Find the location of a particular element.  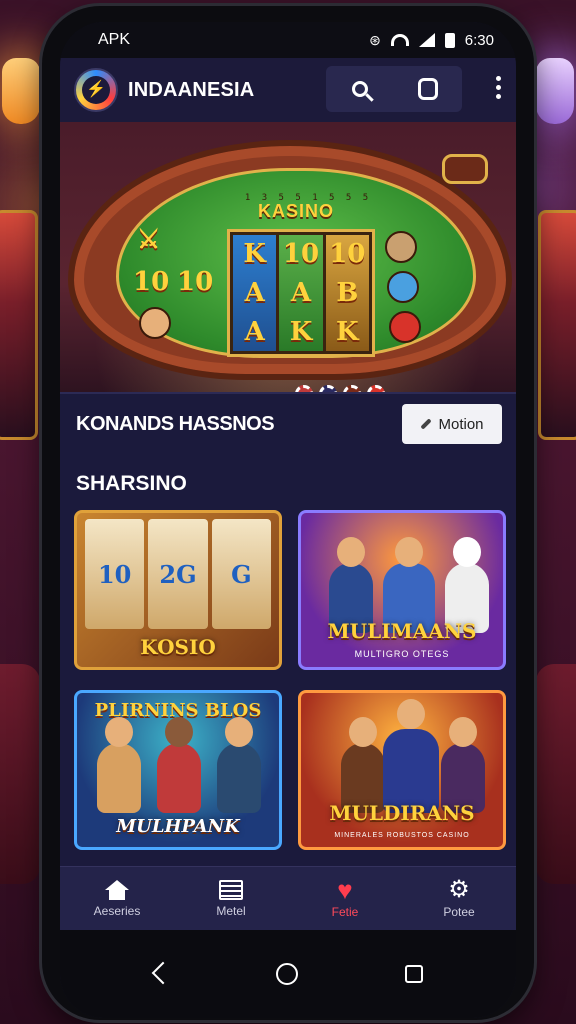

pencil-icon is located at coordinates (426, 424).